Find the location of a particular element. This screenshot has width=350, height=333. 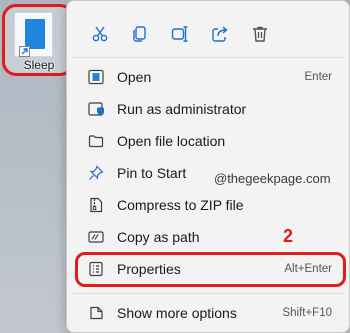

menu-item-label: Show more options is located at coordinates (177, 313).